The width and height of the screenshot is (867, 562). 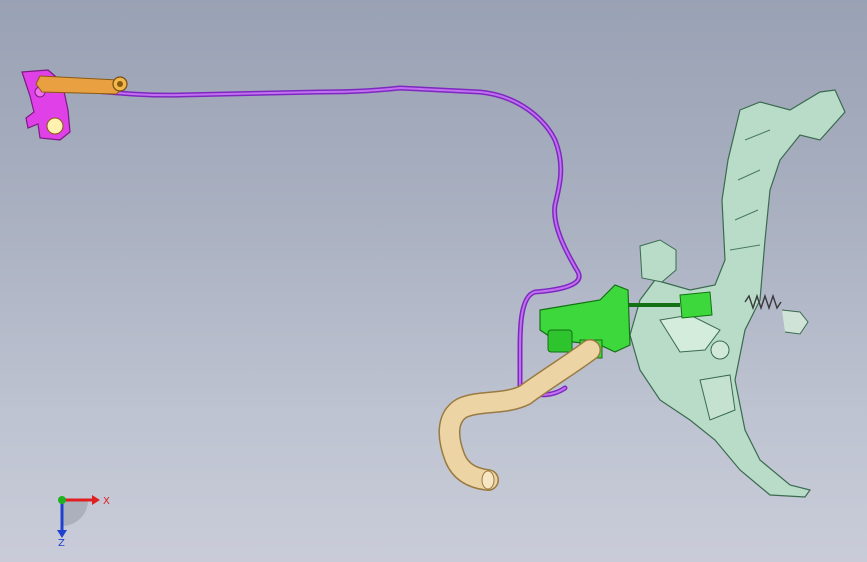 What do you see at coordinates (81, 85) in the screenshot?
I see `actuating-rod` at bounding box center [81, 85].